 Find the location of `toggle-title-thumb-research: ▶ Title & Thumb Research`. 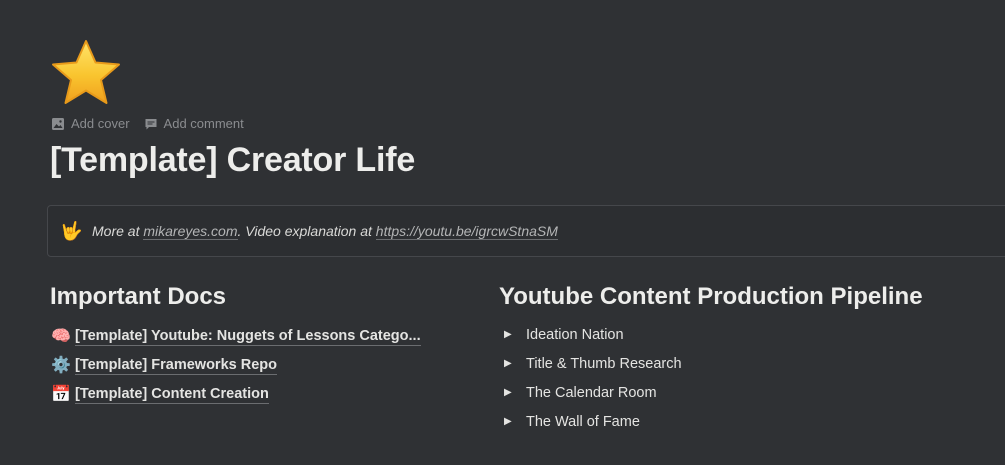

toggle-title-thumb-research: ▶ Title & Thumb Research is located at coordinates (592, 363).